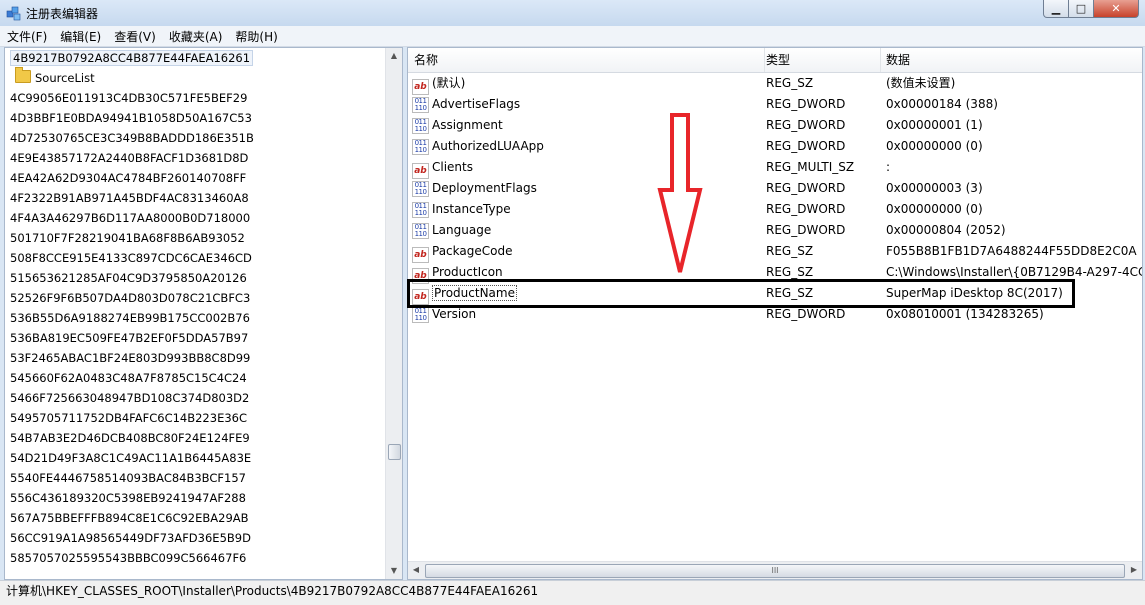 The image size is (1145, 605). Describe the element at coordinates (130, 318) in the screenshot. I see `tree-item-label: 536B55D6A9188274EB99B175CC002B76` at that location.